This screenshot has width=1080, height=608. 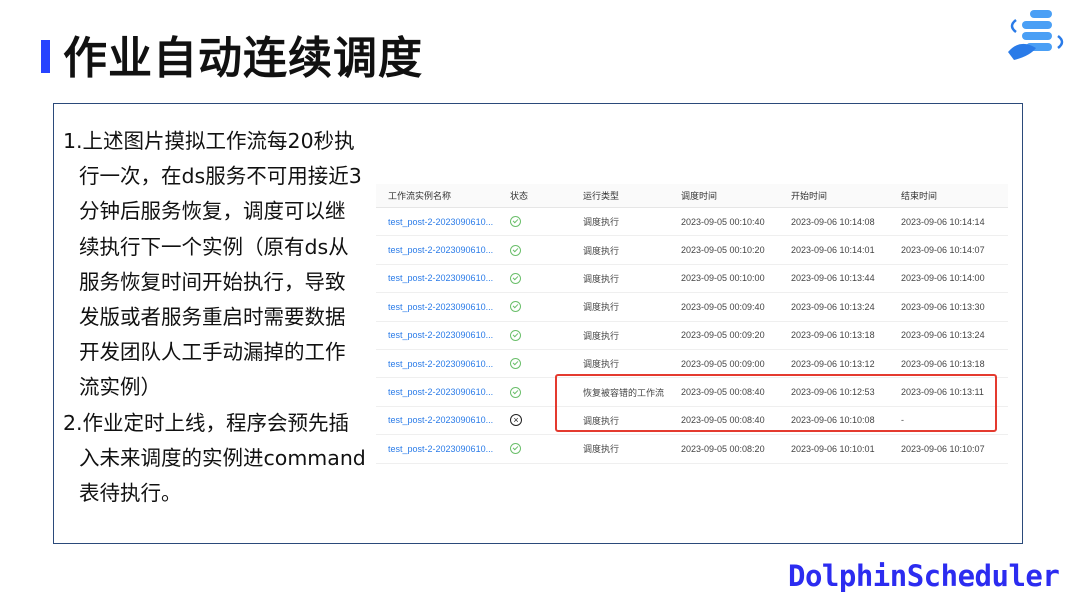 I want to click on end-time-cell: 2023-09-06 10:14:14, so click(x=948, y=222).